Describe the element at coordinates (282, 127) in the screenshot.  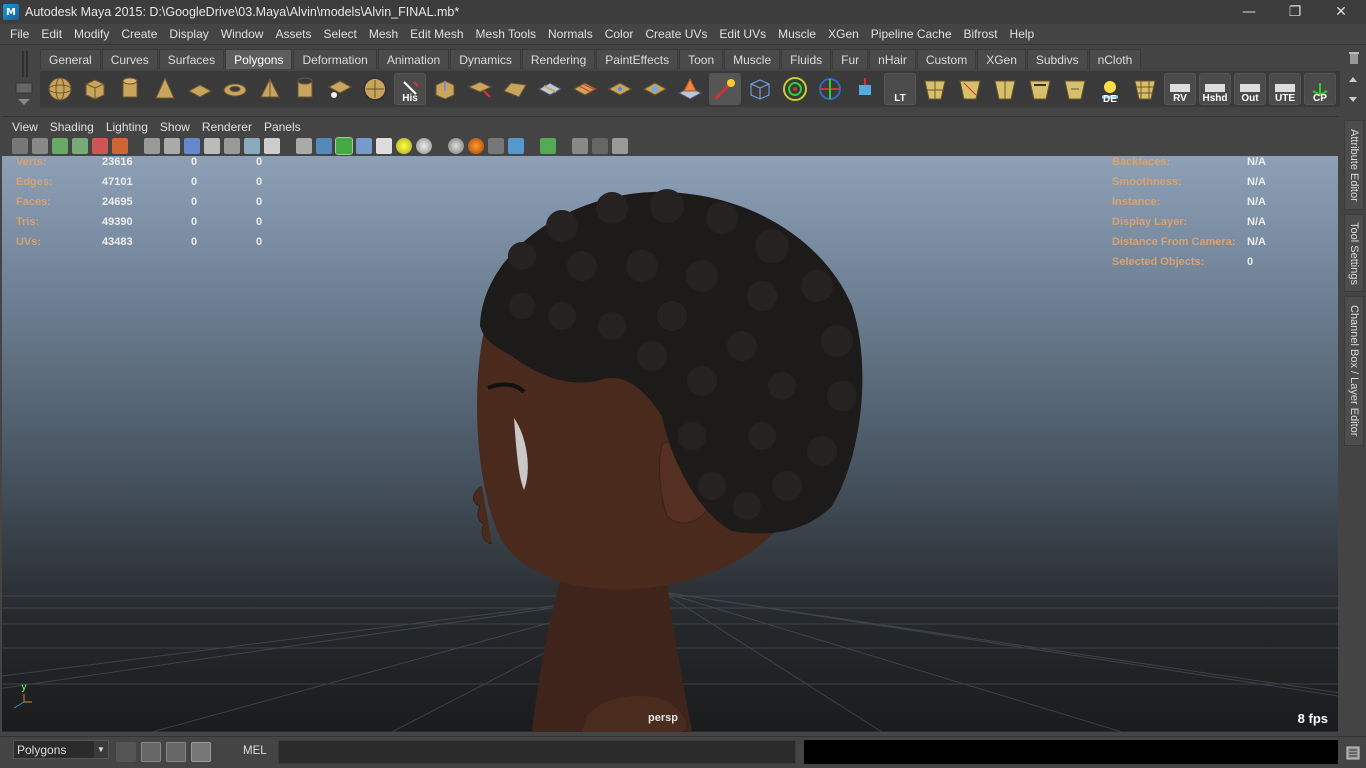
I see `panel-menu-panels: Panels` at that location.